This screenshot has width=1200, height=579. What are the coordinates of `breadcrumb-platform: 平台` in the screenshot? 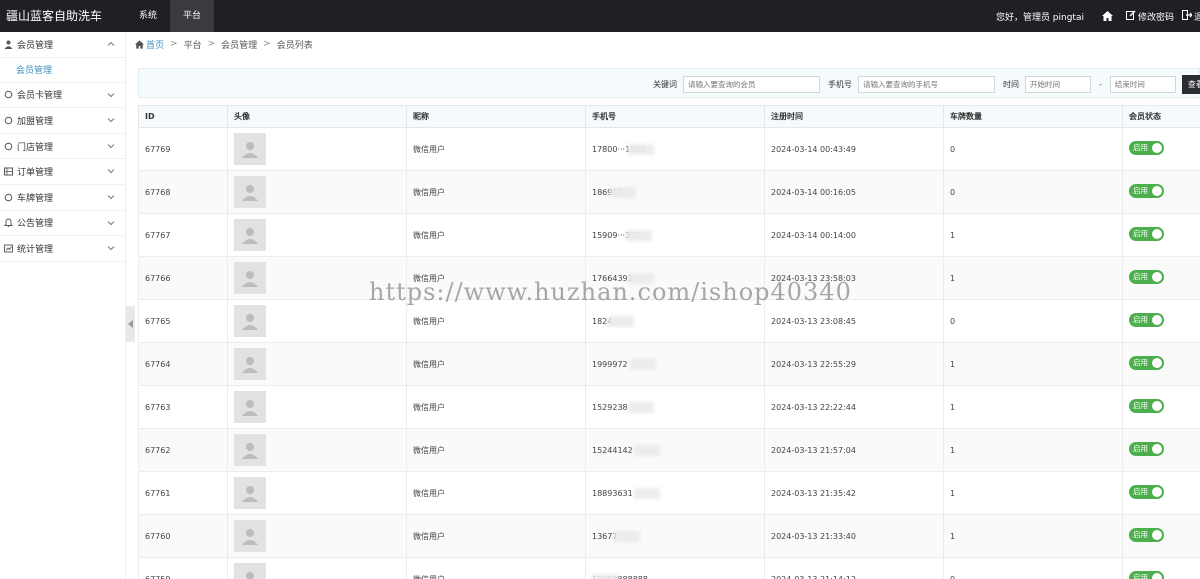 It's located at (193, 44).